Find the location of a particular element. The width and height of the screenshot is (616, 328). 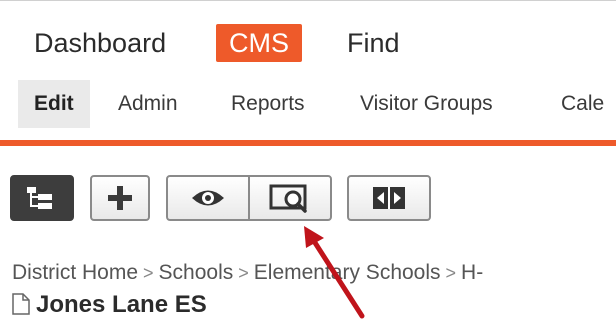

on-page-edit-button is located at coordinates (208, 198).